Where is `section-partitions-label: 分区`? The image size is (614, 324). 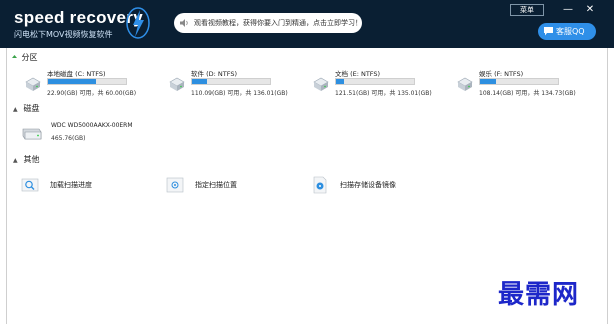 section-partitions-label: 分区 is located at coordinates (29, 57).